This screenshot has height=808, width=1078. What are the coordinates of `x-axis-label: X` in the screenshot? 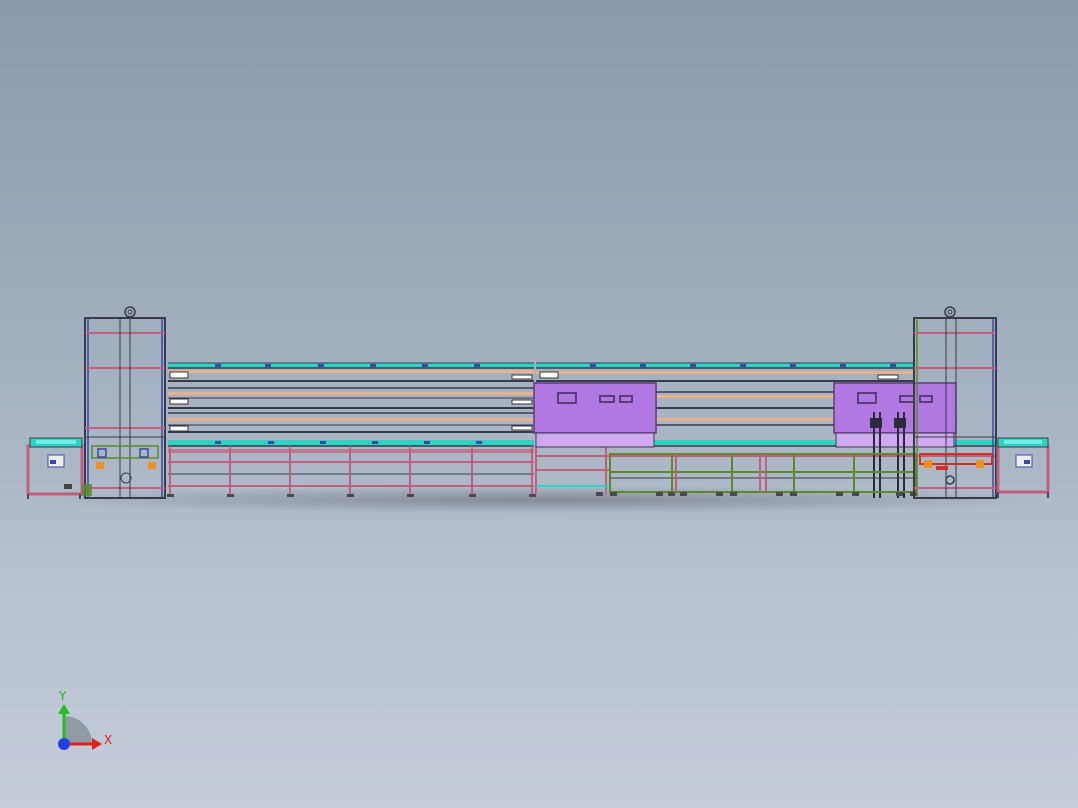 It's located at (108, 740).